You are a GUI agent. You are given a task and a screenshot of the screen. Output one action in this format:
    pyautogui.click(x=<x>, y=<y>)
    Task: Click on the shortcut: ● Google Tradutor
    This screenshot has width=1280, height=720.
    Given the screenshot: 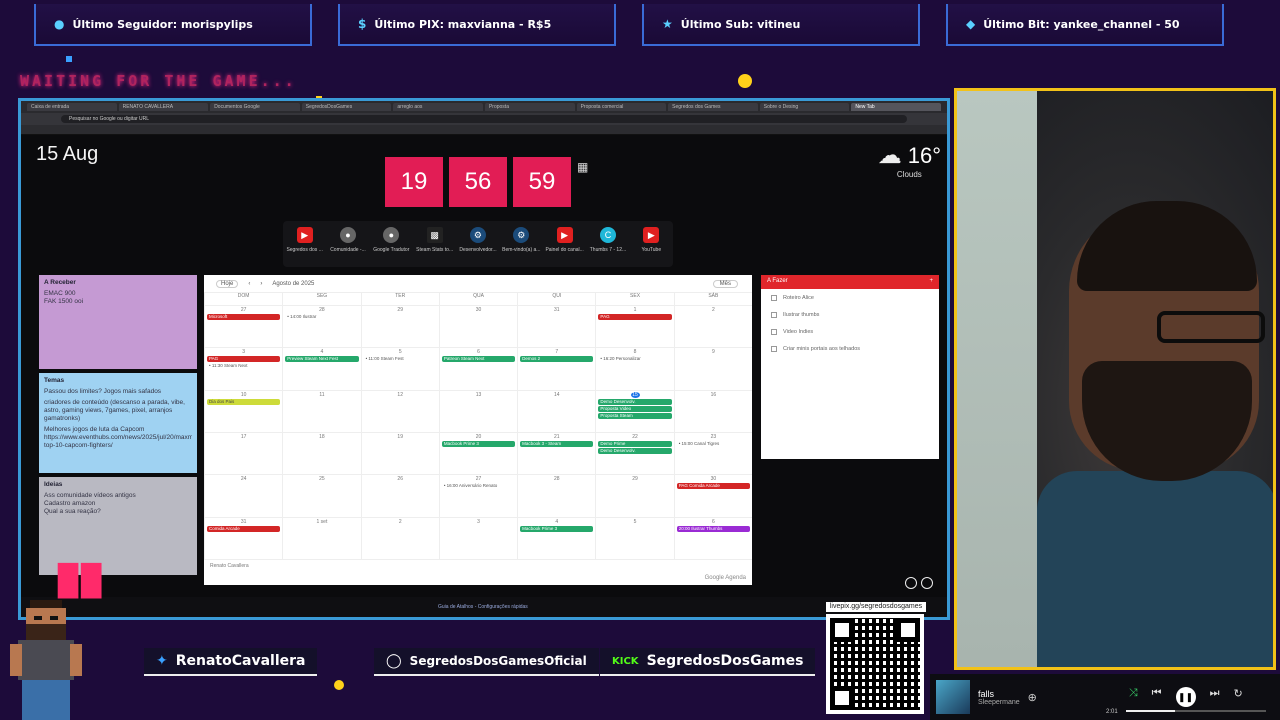 What is the action you would take?
    pyautogui.click(x=391, y=247)
    